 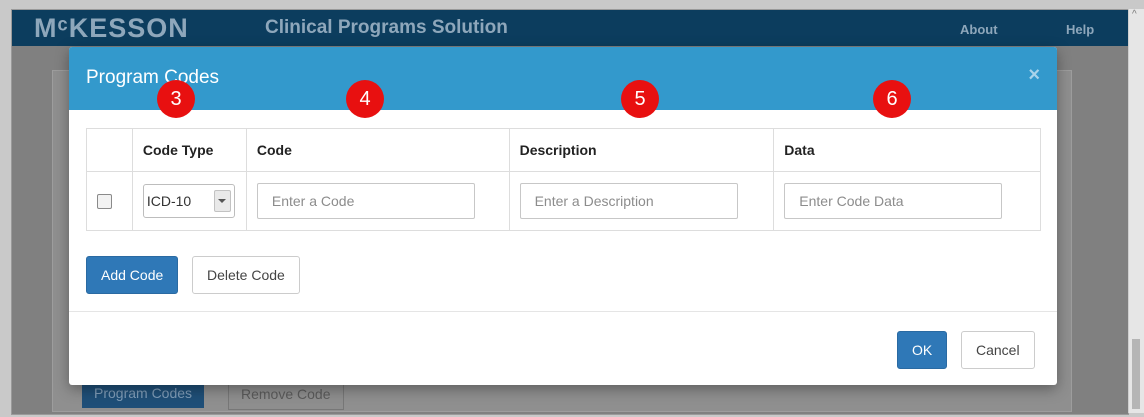 I want to click on page-scrollbar: ^, so click(x=1136, y=211).